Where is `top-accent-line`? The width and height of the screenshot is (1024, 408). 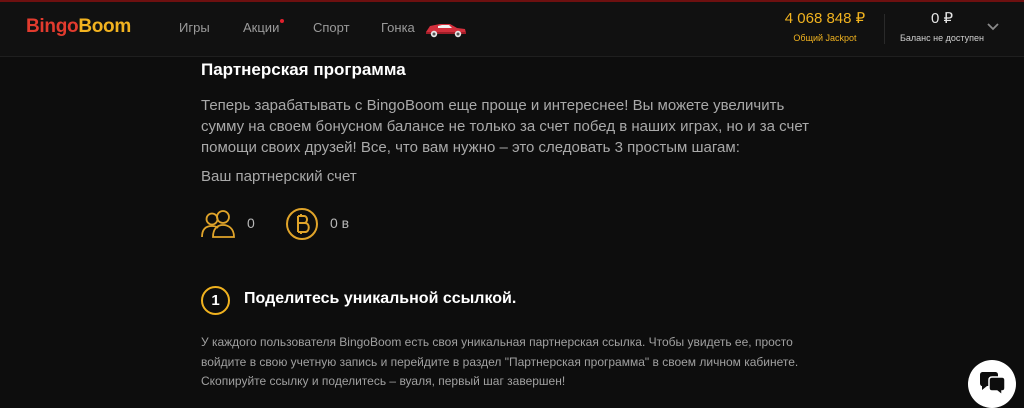
top-accent-line is located at coordinates (512, 1).